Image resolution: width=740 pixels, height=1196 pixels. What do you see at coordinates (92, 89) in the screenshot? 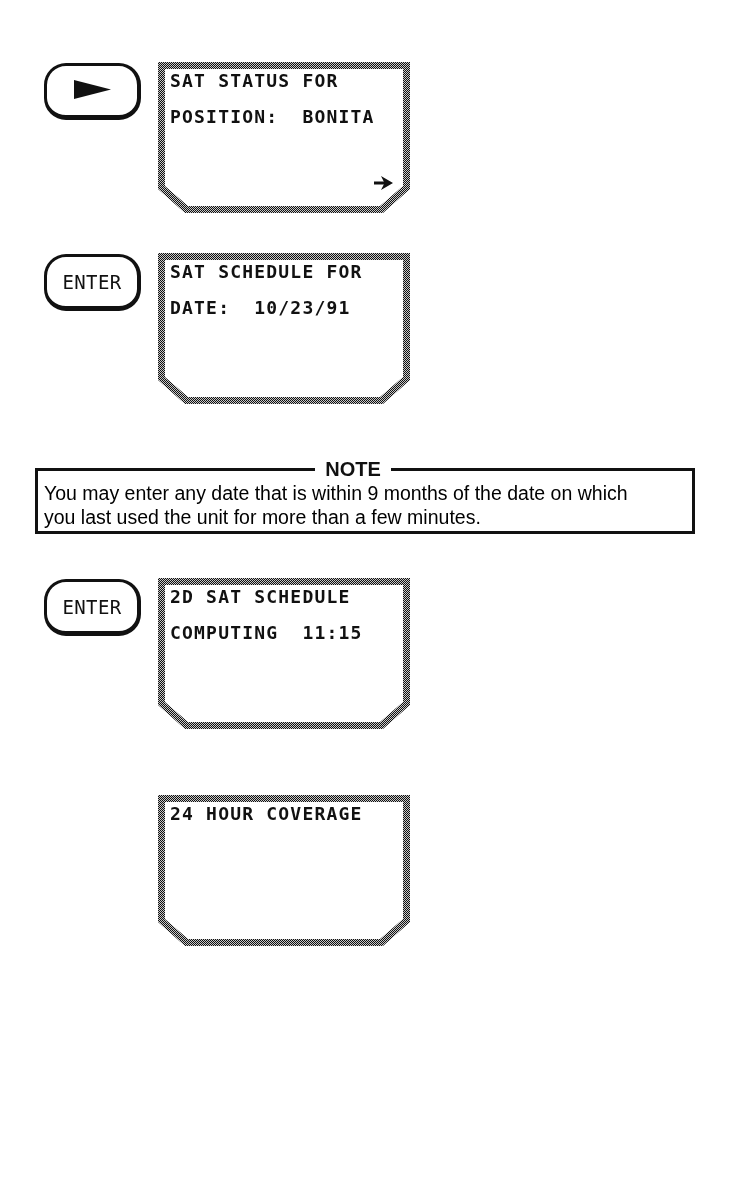
I see `triangle-icon` at bounding box center [92, 89].